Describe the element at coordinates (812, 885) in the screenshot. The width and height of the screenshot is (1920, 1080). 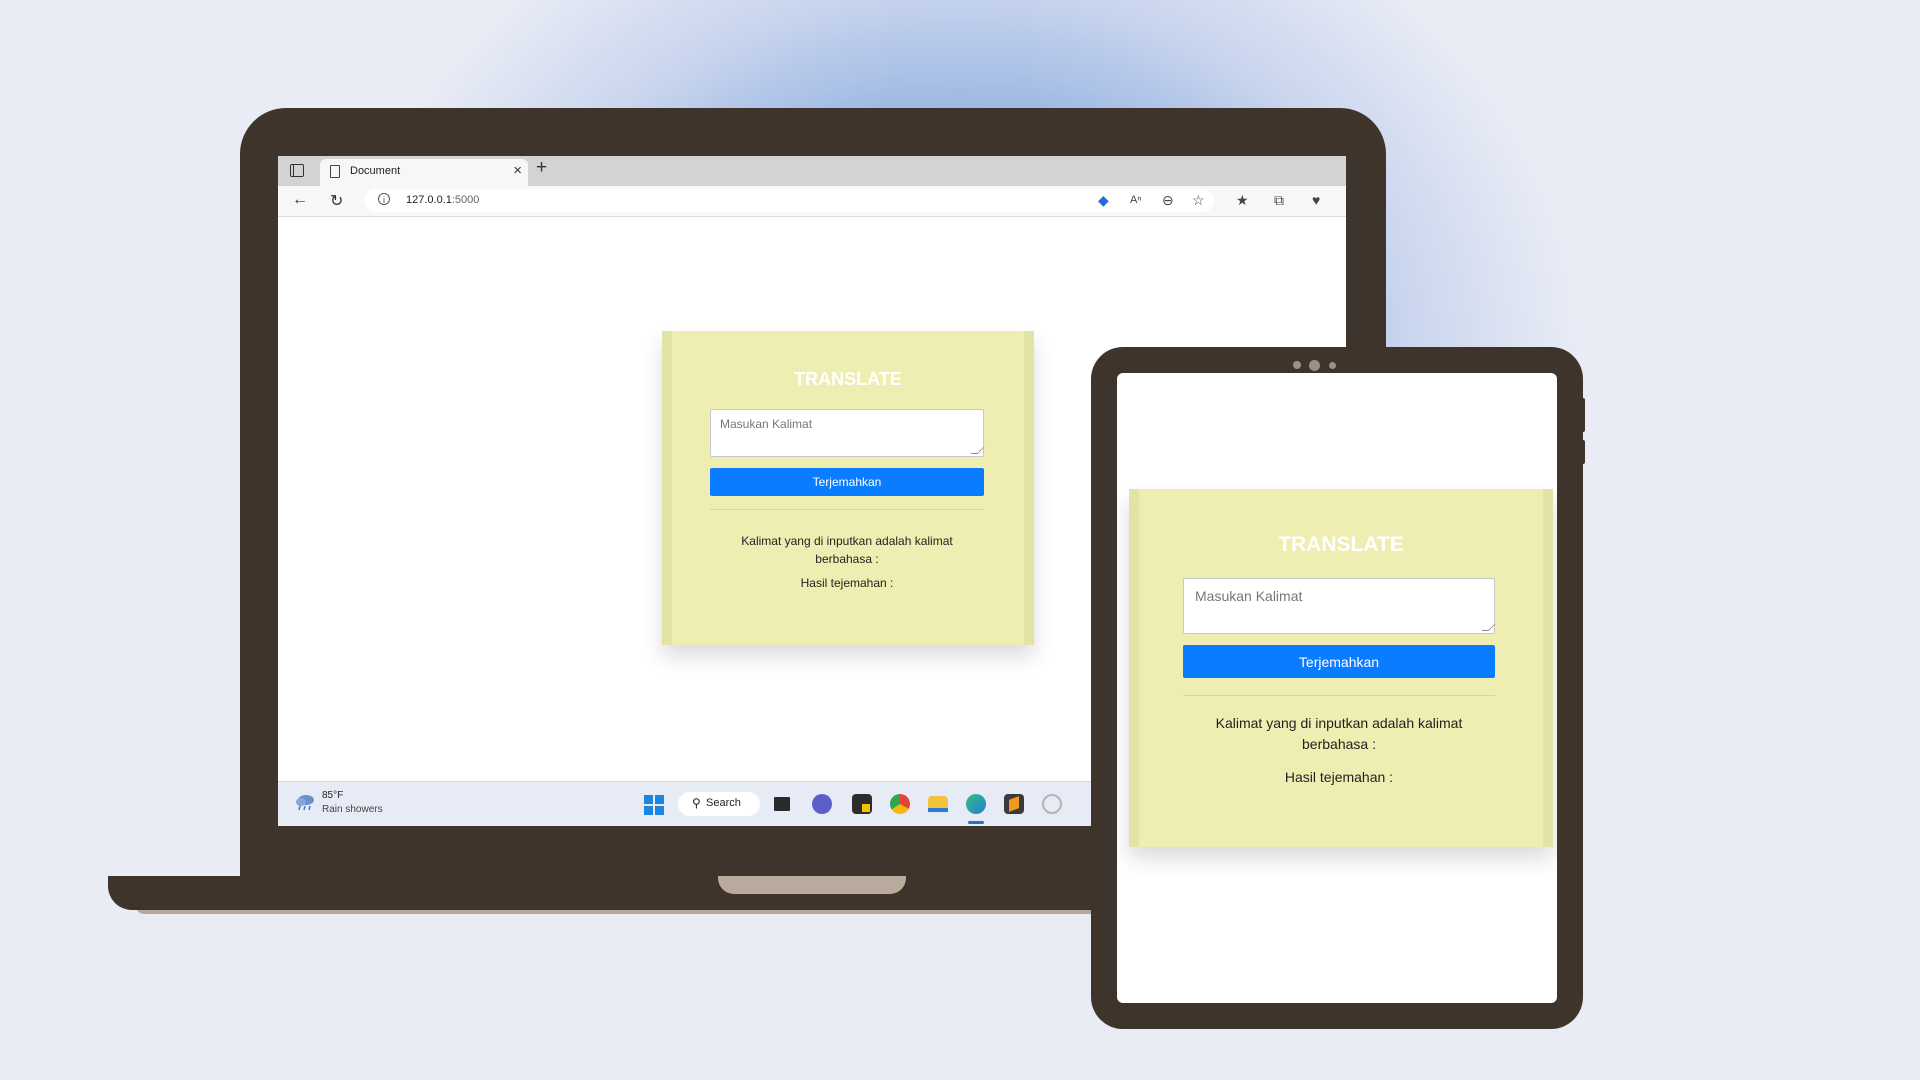
I see `laptop-notch` at that location.